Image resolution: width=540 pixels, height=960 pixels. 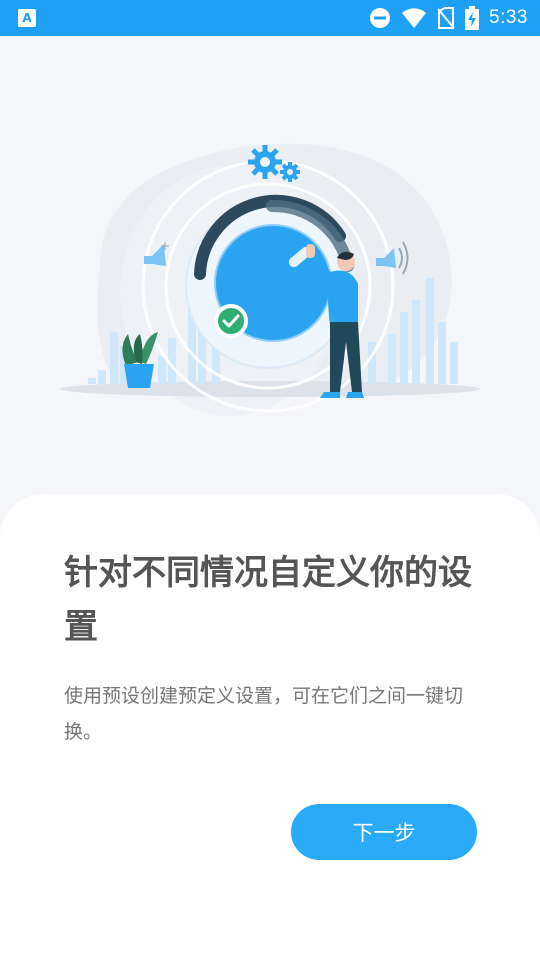 I want to click on status-bar: A 5:33, so click(x=270, y=18).